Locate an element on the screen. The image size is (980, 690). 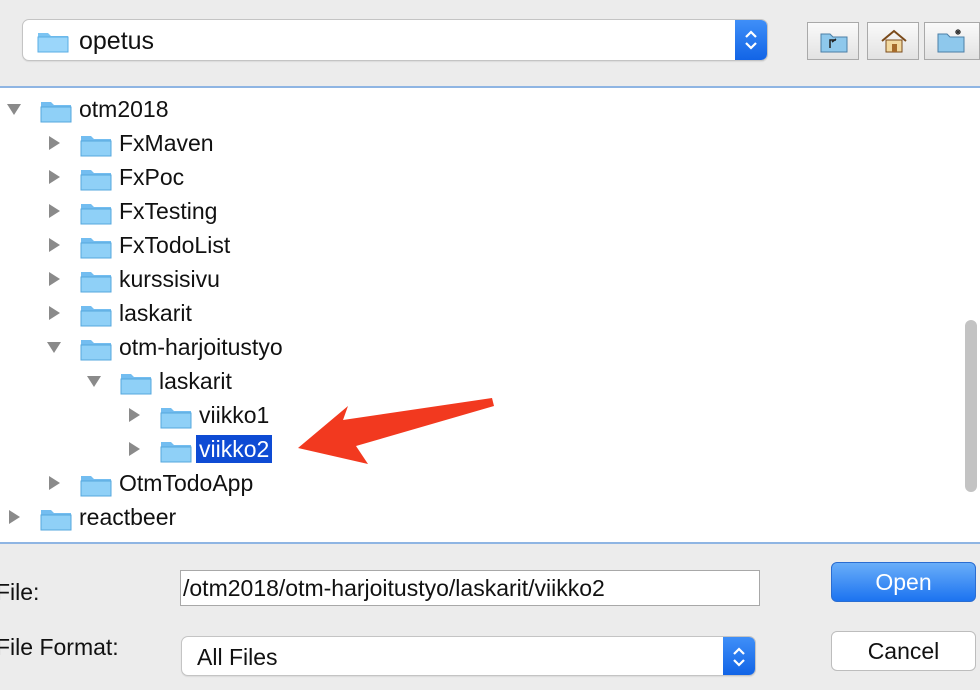
tree-item-label: FxTesting is located at coordinates (168, 211).